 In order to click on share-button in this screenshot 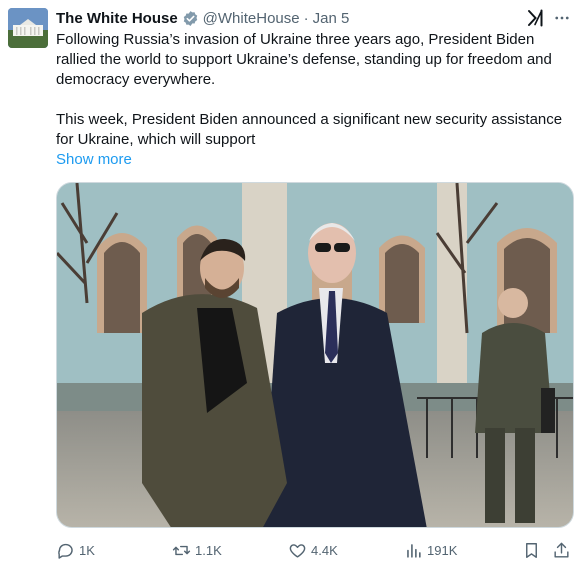, I will do `click(561, 550)`.